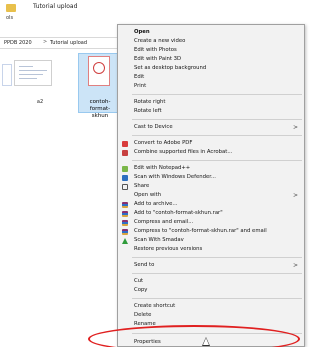 The height and width of the screenshot is (347, 320). I want to click on menu-item-edit: Edit, so click(212, 77).